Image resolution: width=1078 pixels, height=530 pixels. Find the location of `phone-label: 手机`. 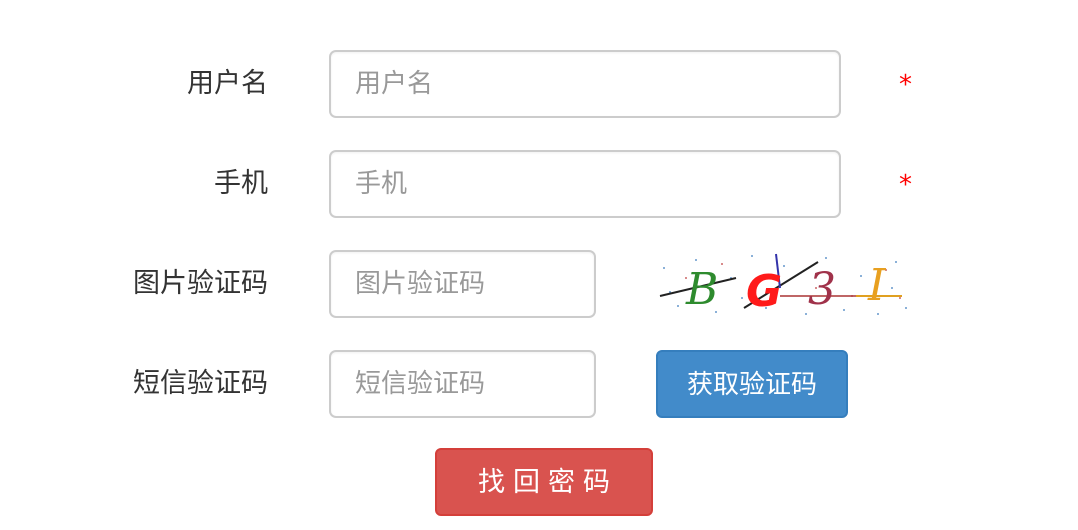

phone-label: 手机 is located at coordinates (241, 183).